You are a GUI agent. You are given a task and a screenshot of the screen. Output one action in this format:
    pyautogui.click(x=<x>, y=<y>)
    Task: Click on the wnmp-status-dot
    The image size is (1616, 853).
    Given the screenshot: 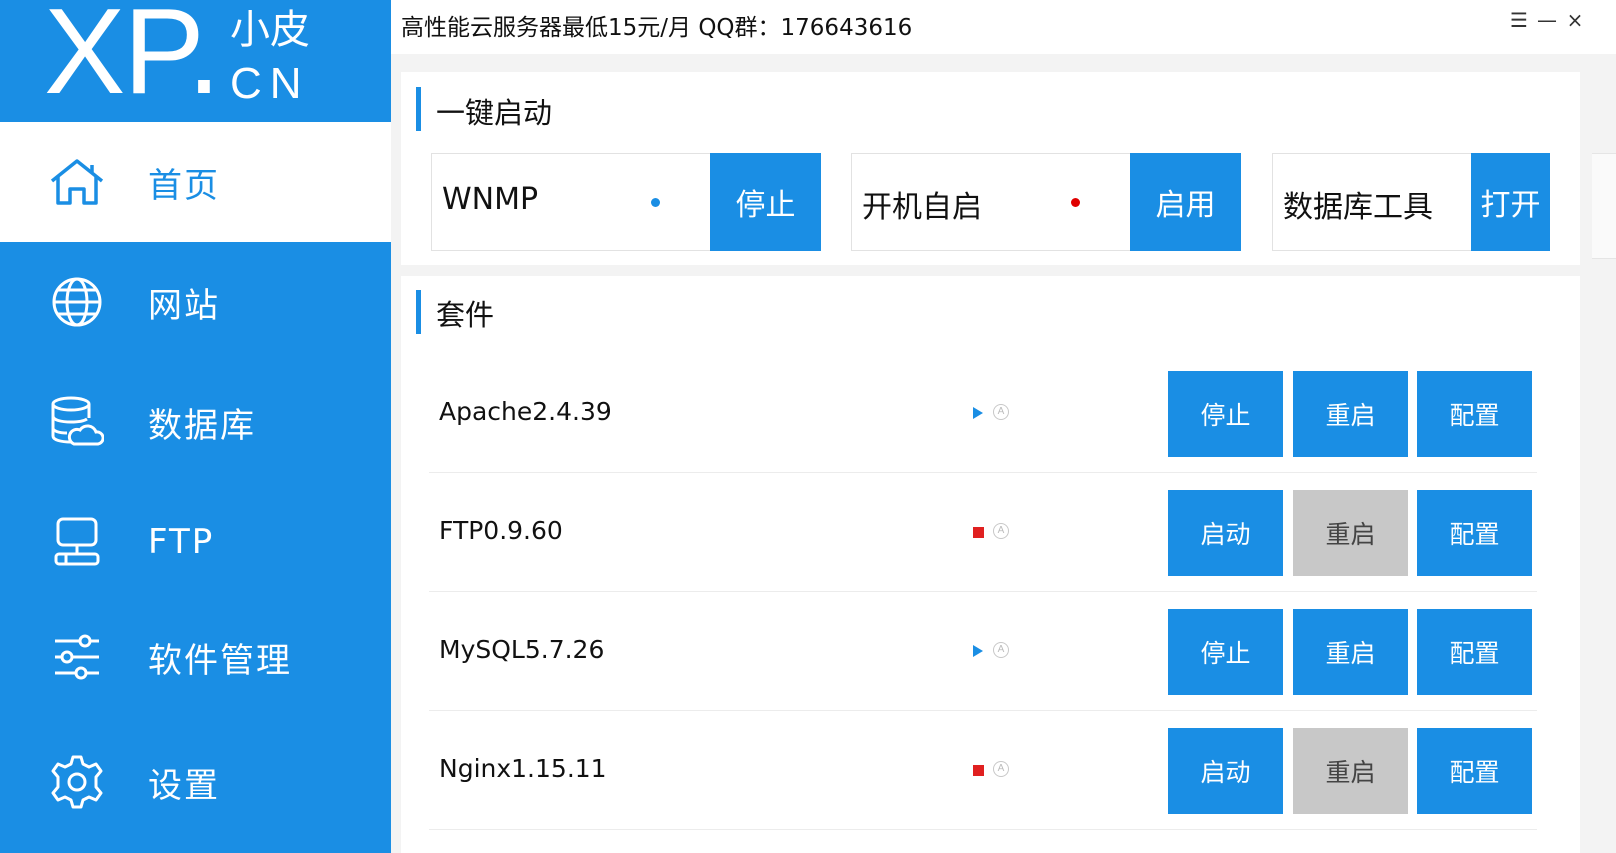 What is the action you would take?
    pyautogui.click(x=655, y=202)
    